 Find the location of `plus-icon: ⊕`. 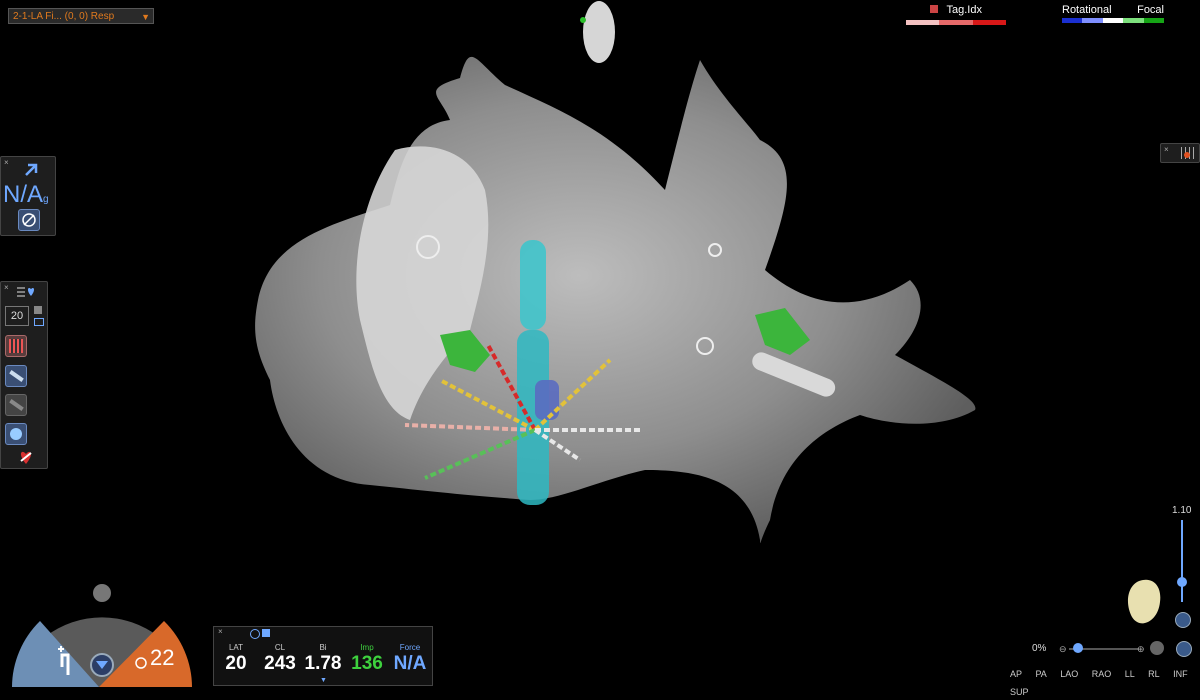

plus-icon: ⊕ is located at coordinates (1141, 649).